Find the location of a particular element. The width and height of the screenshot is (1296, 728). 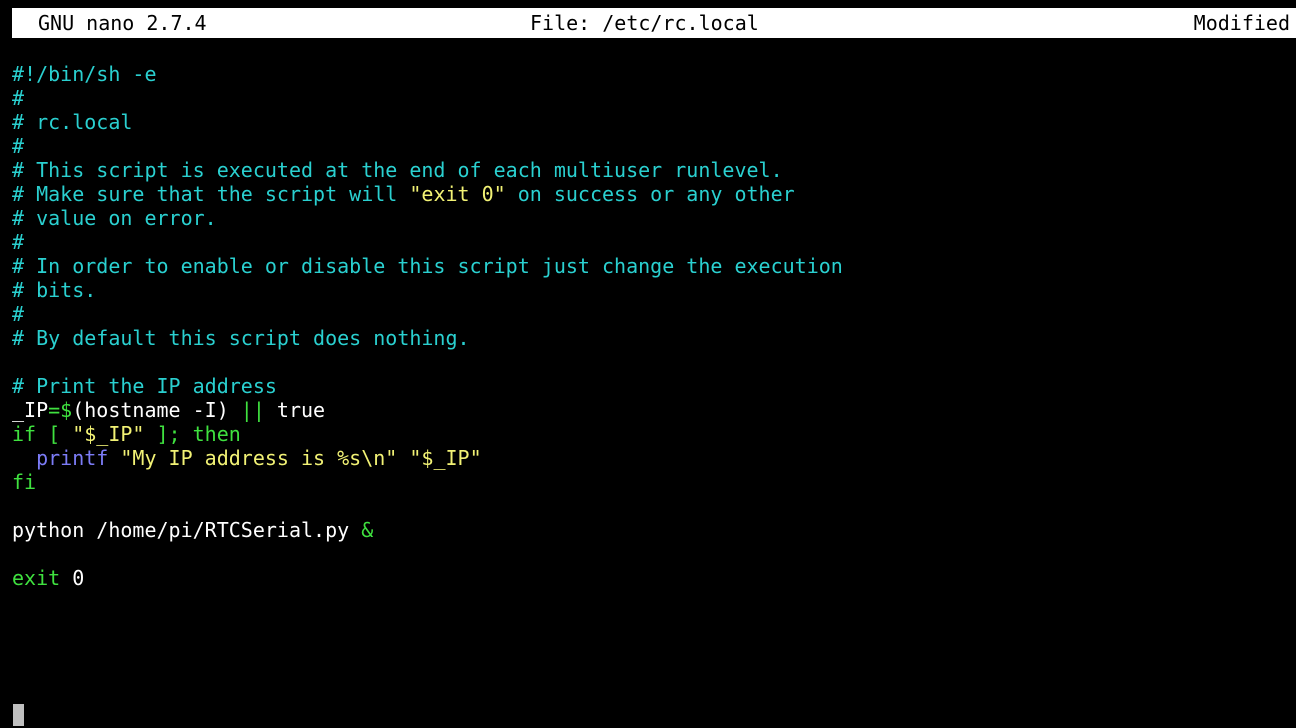

code-line: python /home/pi/RTCSerial.py & is located at coordinates (192, 530).